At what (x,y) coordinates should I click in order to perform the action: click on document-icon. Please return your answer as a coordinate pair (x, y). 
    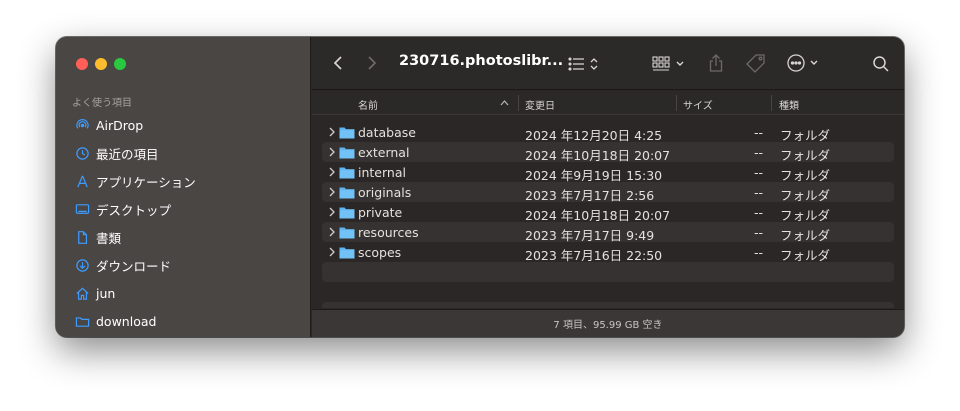
    Looking at the image, I should click on (82, 237).